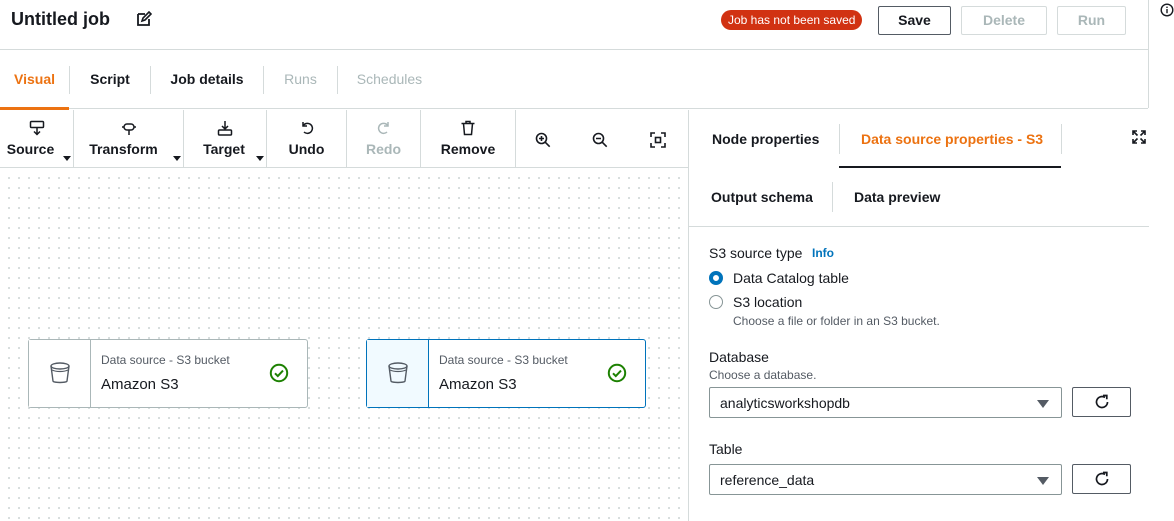 The height and width of the screenshot is (521, 1174). I want to click on redo-icon, so click(383, 128).